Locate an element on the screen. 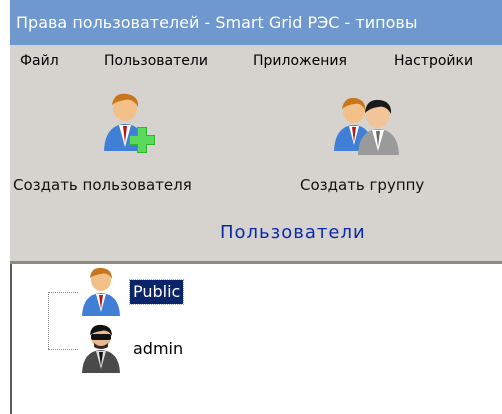 The height and width of the screenshot is (414, 502). tree-node-public: Public is located at coordinates (143, 292).